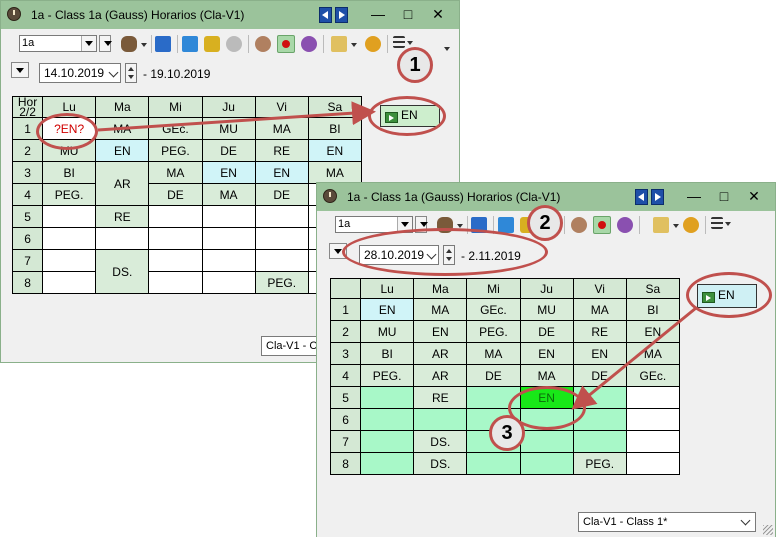 The height and width of the screenshot is (537, 776). What do you see at coordinates (129, 44) in the screenshot?
I see `teachers-icon` at bounding box center [129, 44].